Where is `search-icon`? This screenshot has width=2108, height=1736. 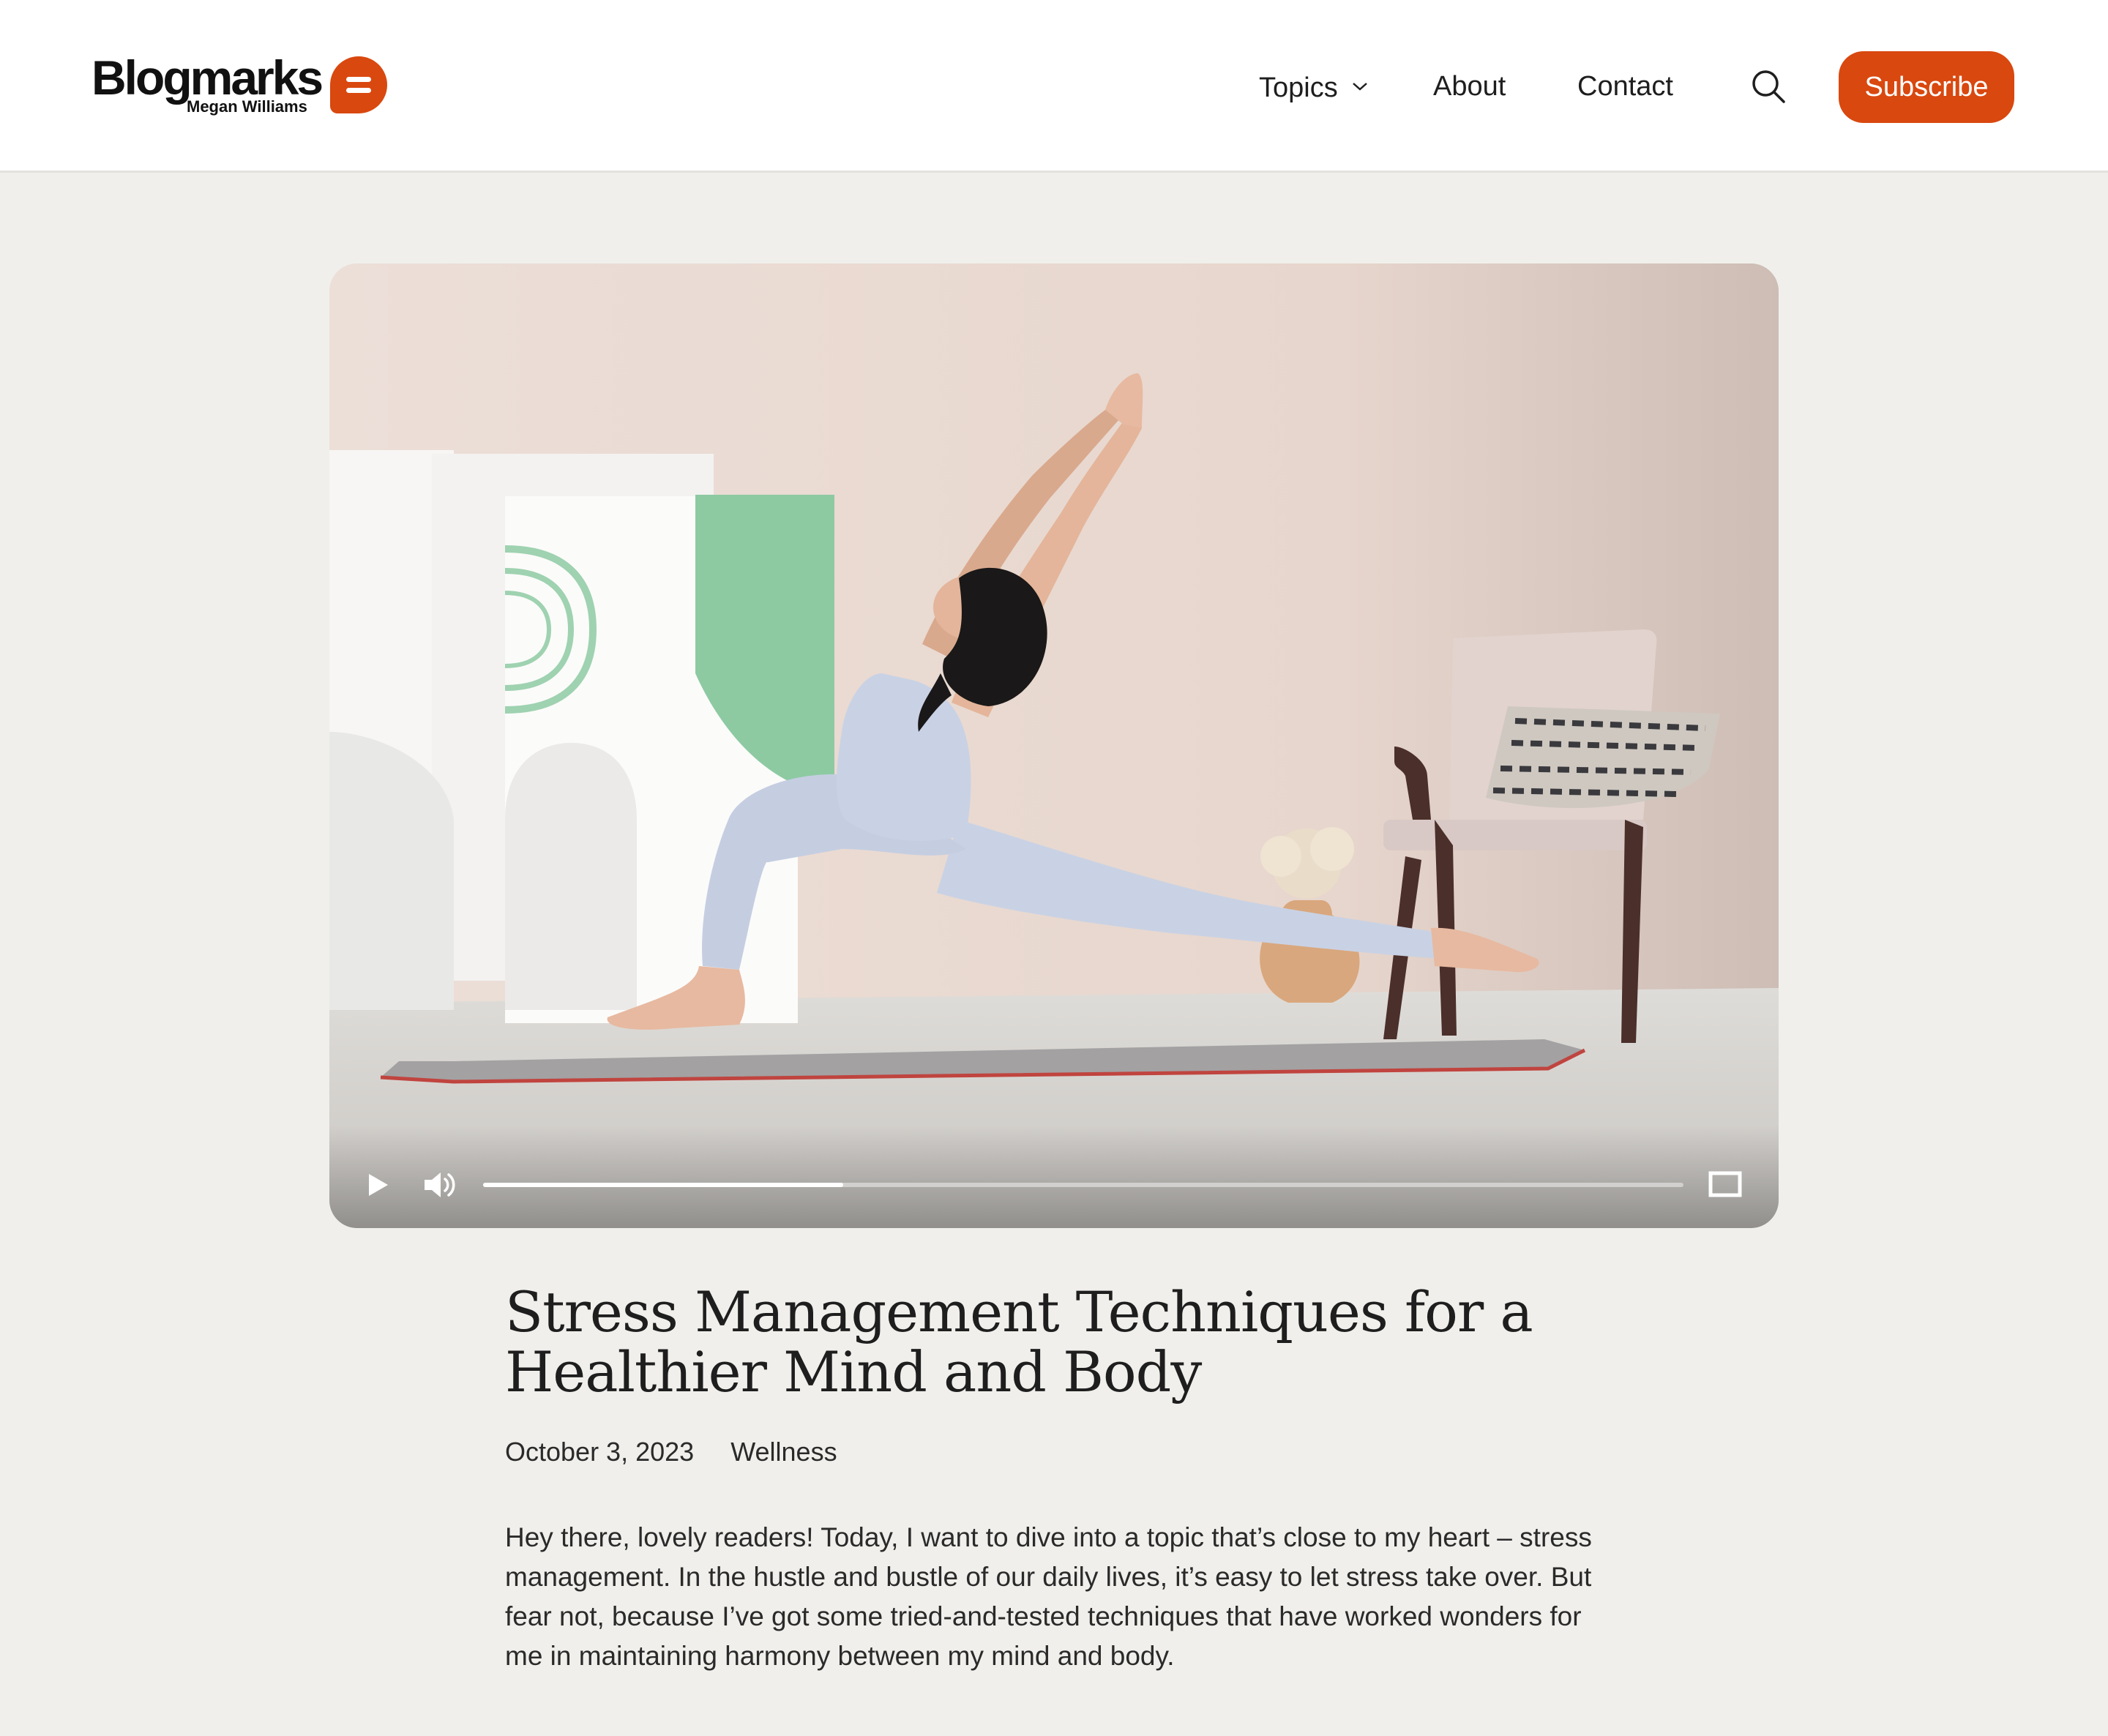
search-icon is located at coordinates (1768, 86).